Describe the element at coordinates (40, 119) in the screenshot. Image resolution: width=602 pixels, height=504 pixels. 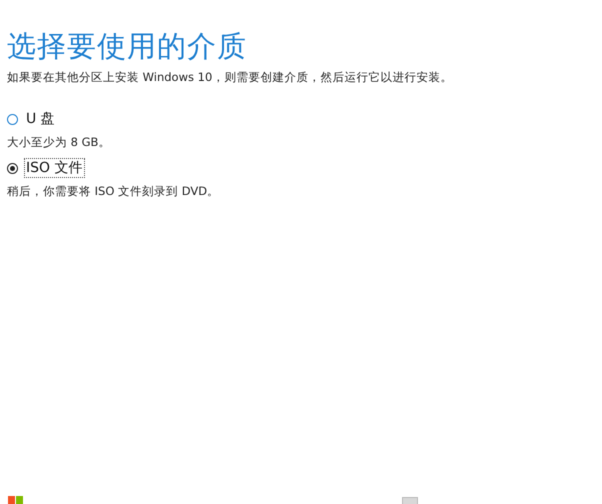
I see `option-label: U 盘` at that location.